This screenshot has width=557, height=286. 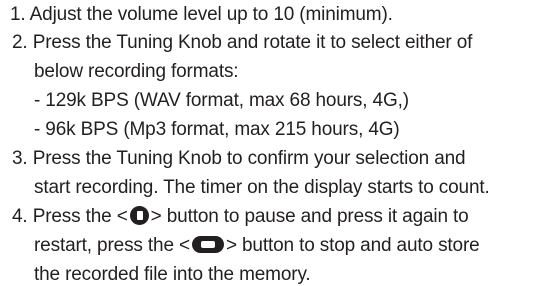 I want to click on step-2-text-line-2: below recording formats:, so click(x=136, y=71).